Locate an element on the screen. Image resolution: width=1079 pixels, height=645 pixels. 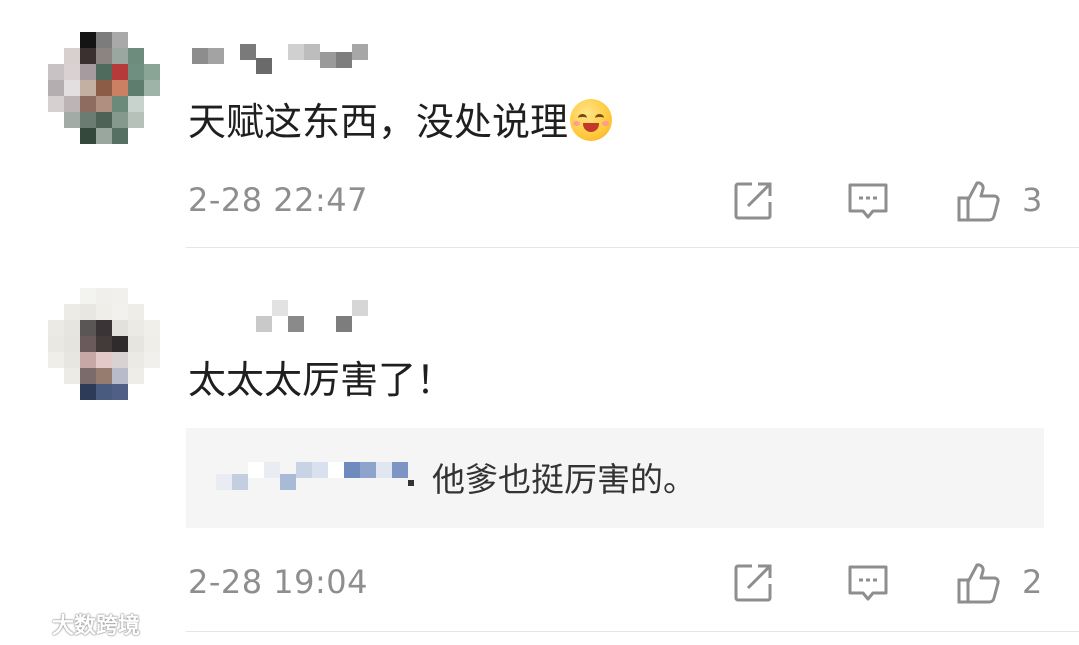
comment-text: 天赋这东西，没处说理 is located at coordinates (400, 122).